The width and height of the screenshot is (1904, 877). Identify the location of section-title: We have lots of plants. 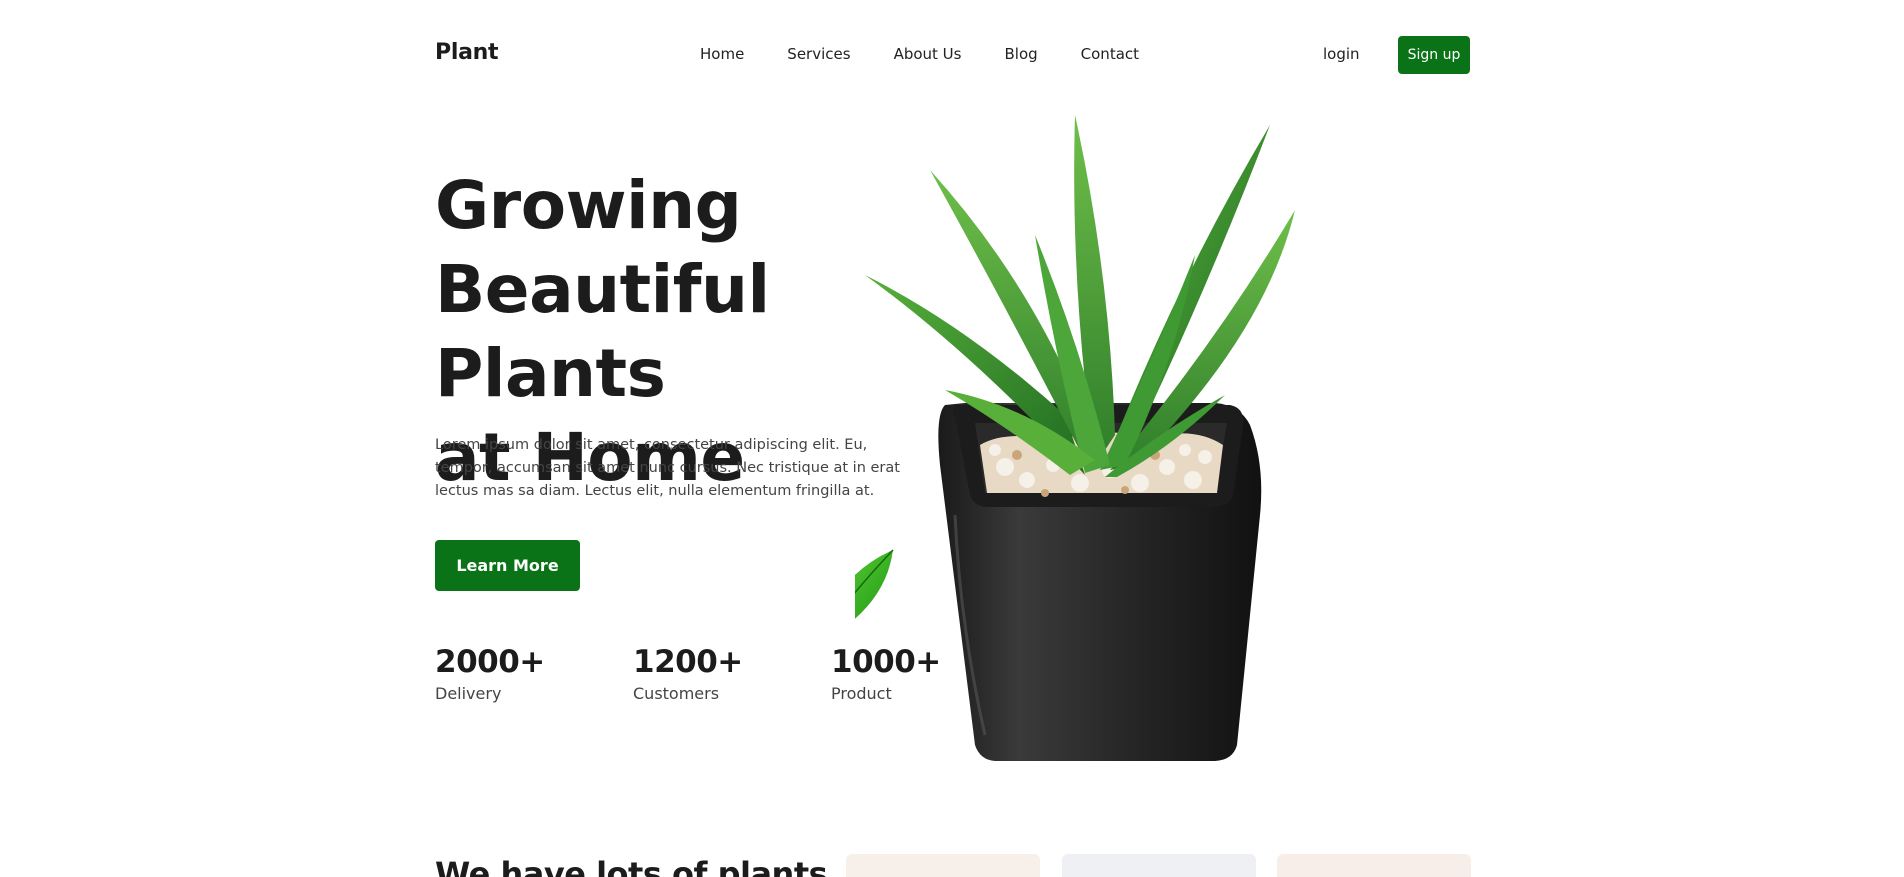
(631, 866).